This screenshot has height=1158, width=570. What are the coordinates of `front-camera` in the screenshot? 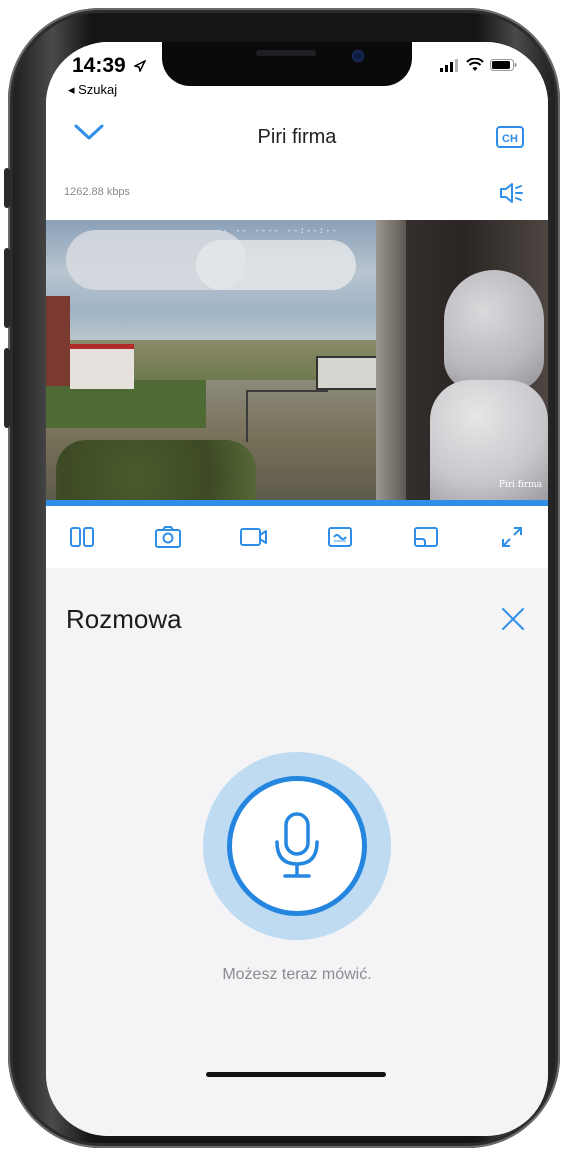 It's located at (358, 56).